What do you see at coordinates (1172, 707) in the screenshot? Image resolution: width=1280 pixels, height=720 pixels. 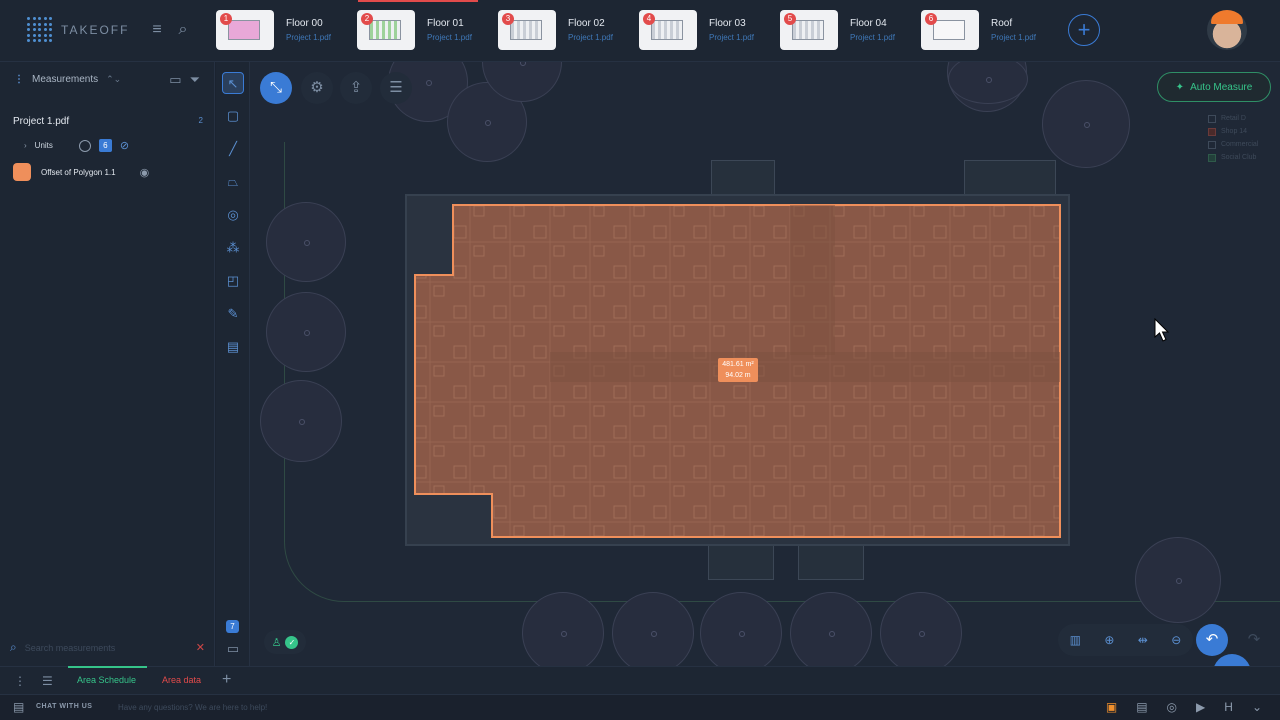 I see `support-icon: ◎` at bounding box center [1172, 707].